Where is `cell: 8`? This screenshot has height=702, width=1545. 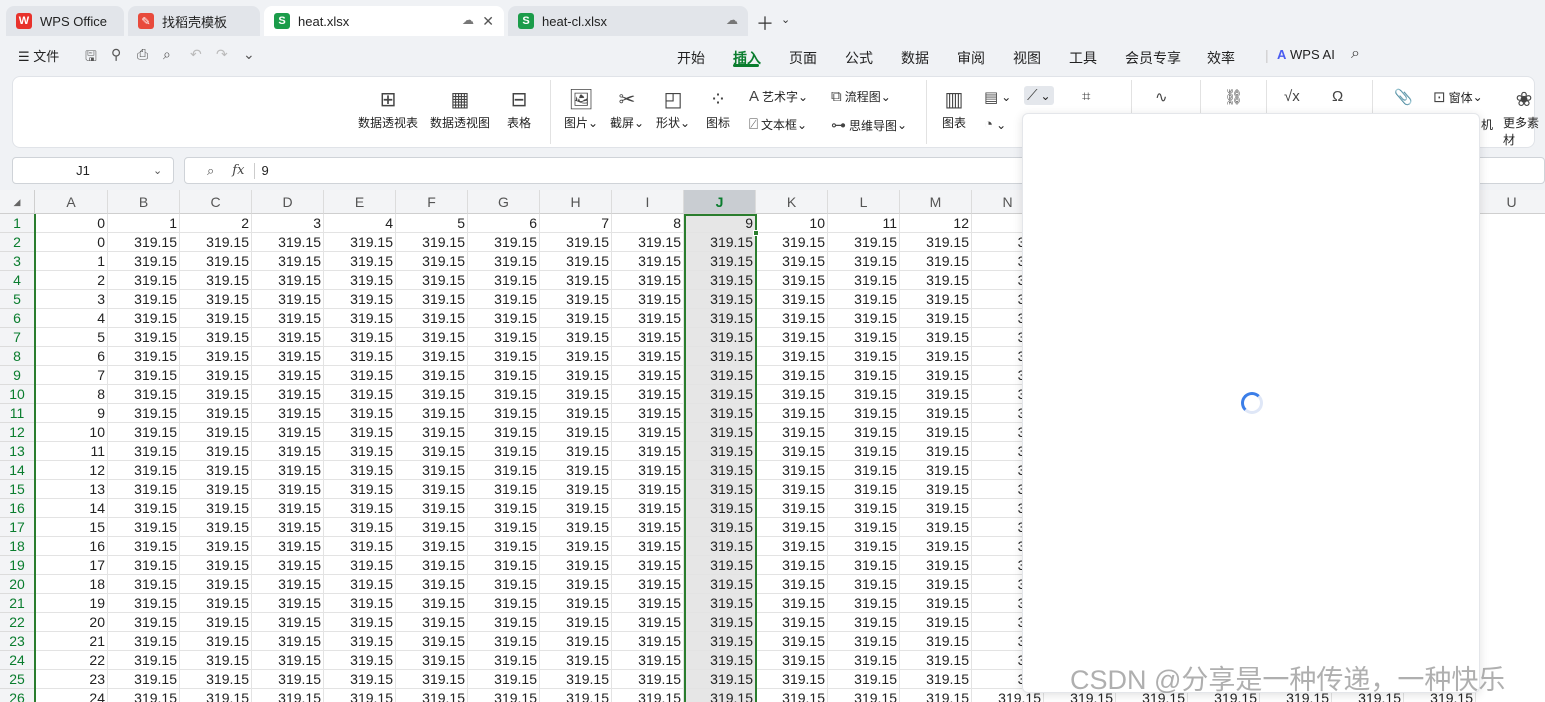 cell: 8 is located at coordinates (648, 223).